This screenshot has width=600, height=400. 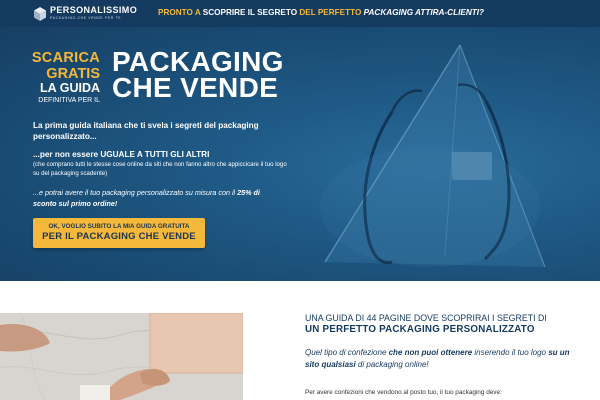 What do you see at coordinates (119, 236) in the screenshot?
I see `cta-line2: PER IL PACKAGING CHE VENDE` at bounding box center [119, 236].